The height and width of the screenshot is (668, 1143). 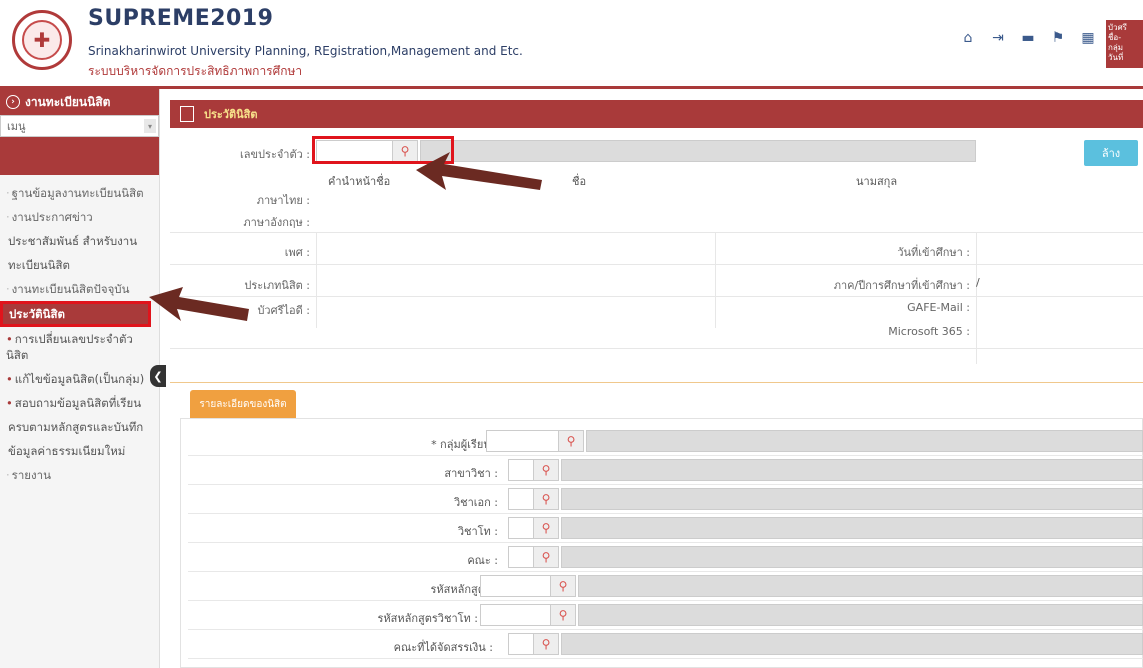 I want to click on sidebar-item-label: ครบตามหลักสูตรและบันทึก, so click(x=76, y=427).